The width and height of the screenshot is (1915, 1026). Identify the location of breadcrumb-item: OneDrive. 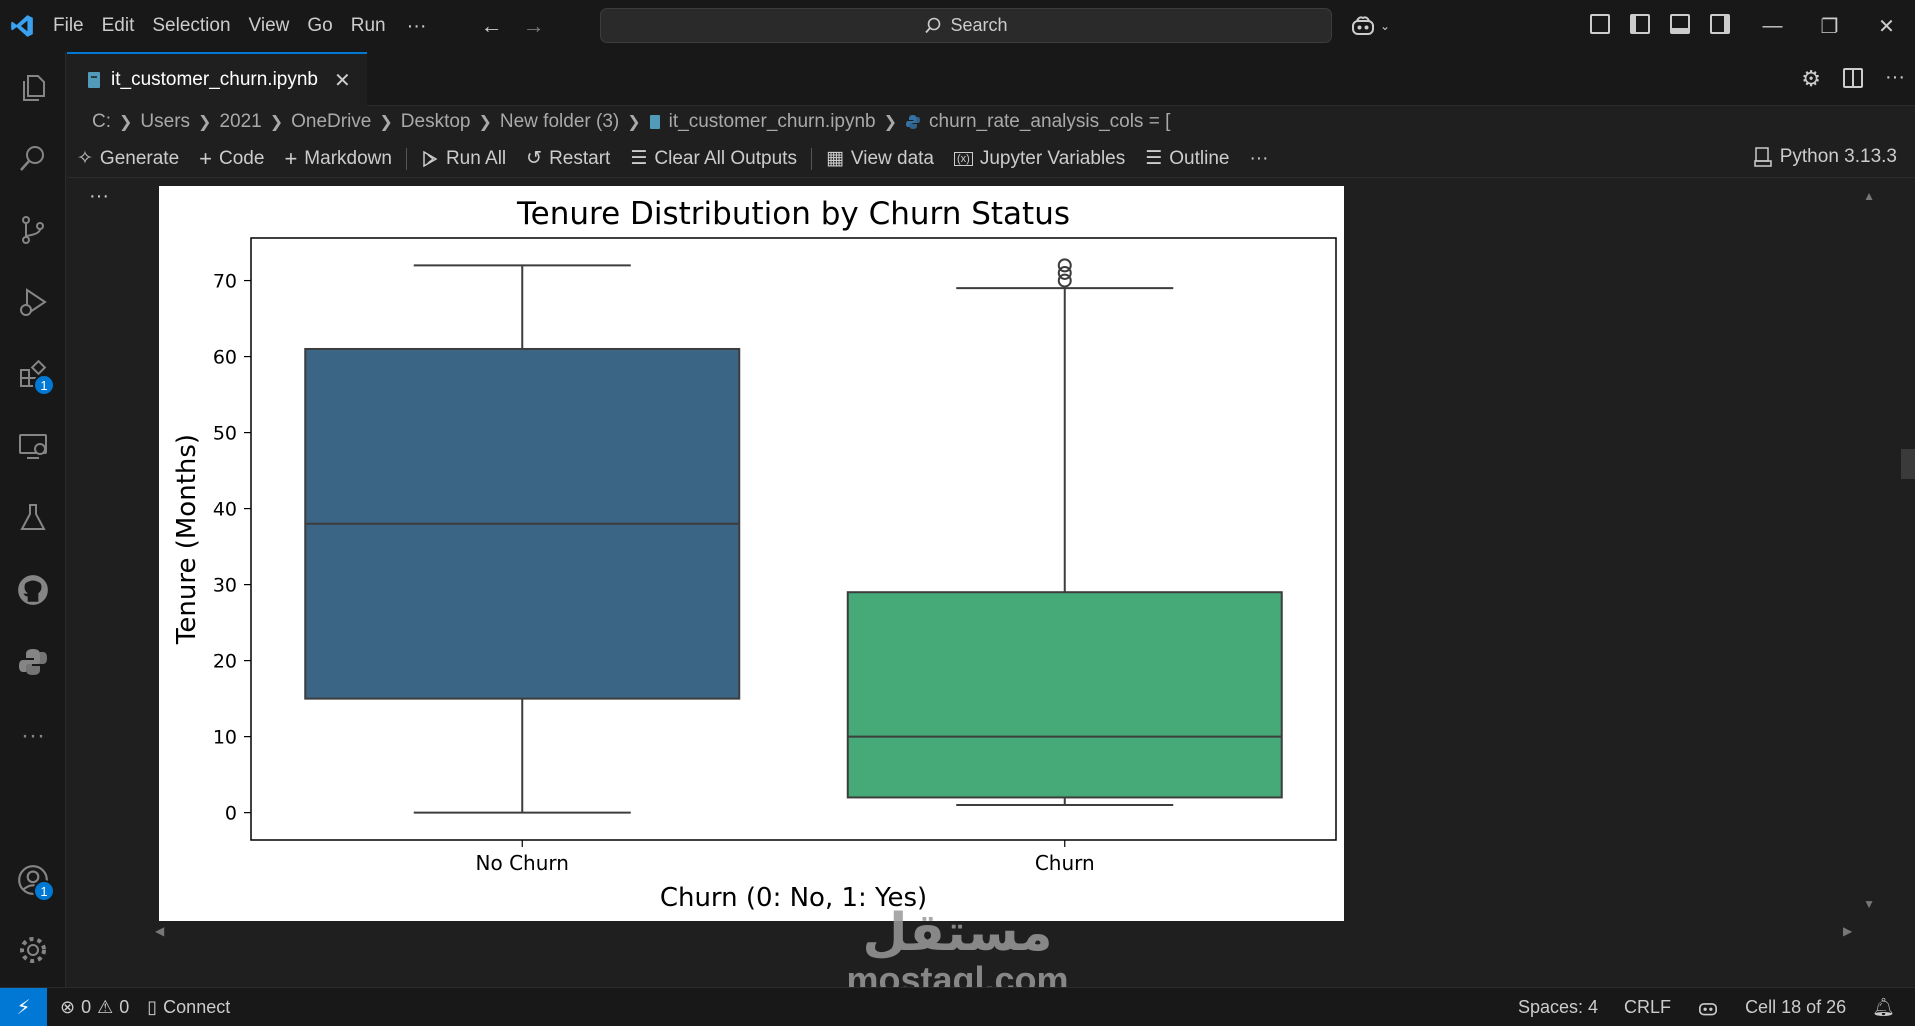
(331, 122).